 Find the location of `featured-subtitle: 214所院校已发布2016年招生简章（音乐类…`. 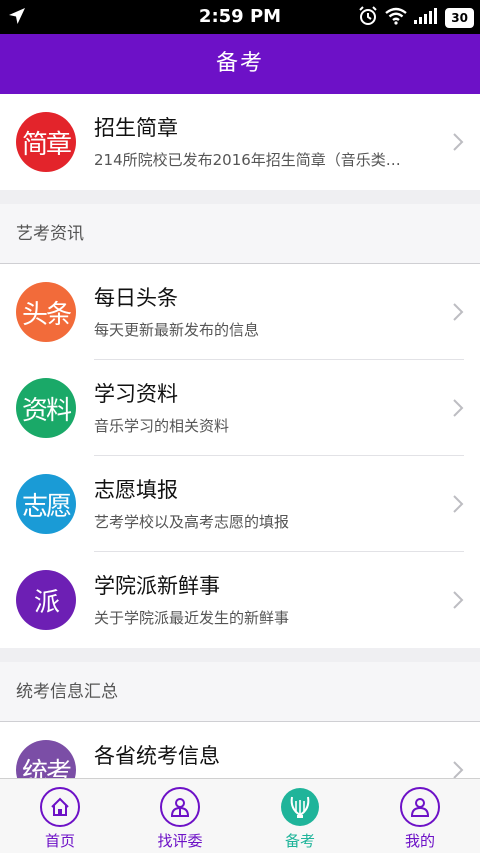

featured-subtitle: 214所院校已发布2016年招生简章（音乐类… is located at coordinates (247, 160).